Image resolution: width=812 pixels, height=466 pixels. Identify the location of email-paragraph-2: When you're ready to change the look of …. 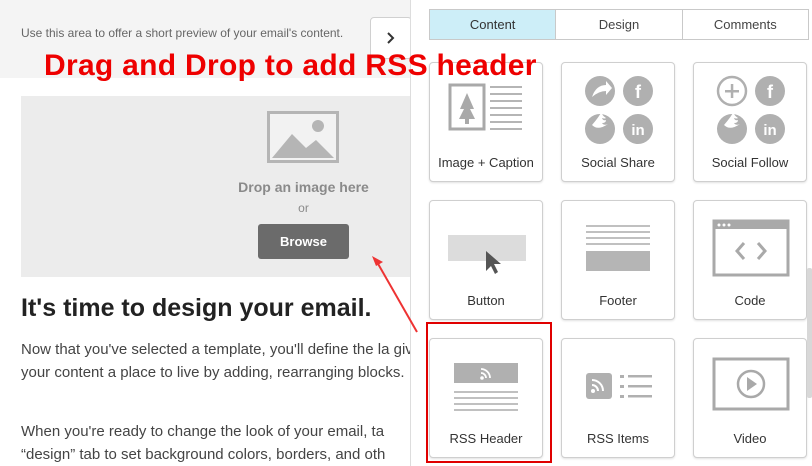
(215, 443).